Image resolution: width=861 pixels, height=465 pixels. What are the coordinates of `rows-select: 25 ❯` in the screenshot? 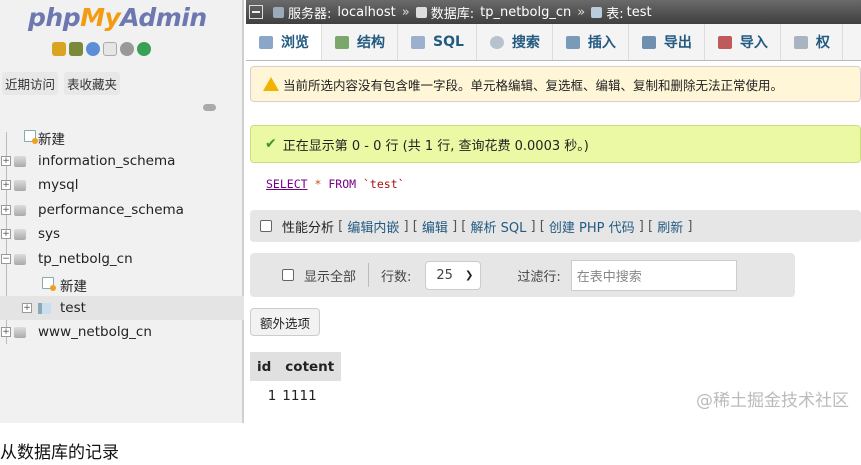 It's located at (453, 275).